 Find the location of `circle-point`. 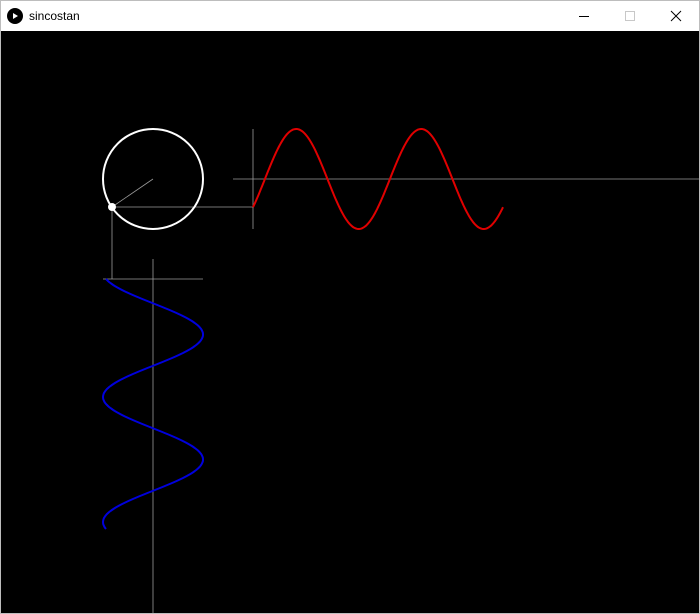

circle-point is located at coordinates (112, 207).